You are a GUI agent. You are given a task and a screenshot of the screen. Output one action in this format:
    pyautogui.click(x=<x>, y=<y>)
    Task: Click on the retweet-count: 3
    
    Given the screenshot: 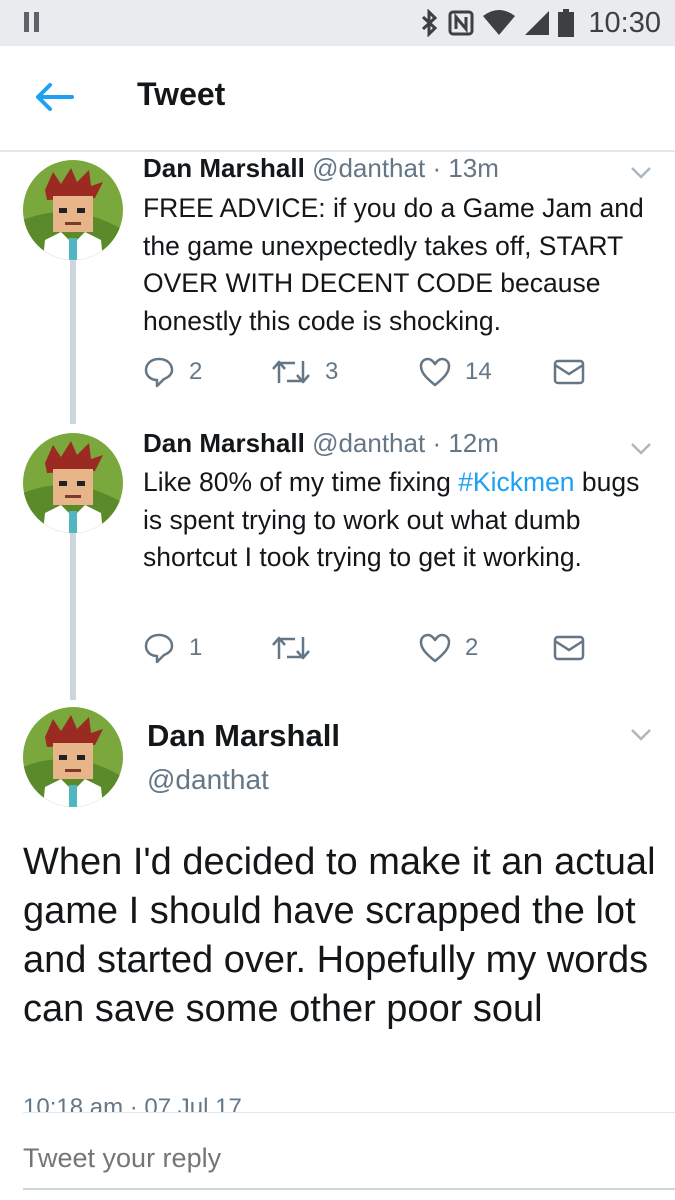 What is the action you would take?
    pyautogui.click(x=332, y=371)
    